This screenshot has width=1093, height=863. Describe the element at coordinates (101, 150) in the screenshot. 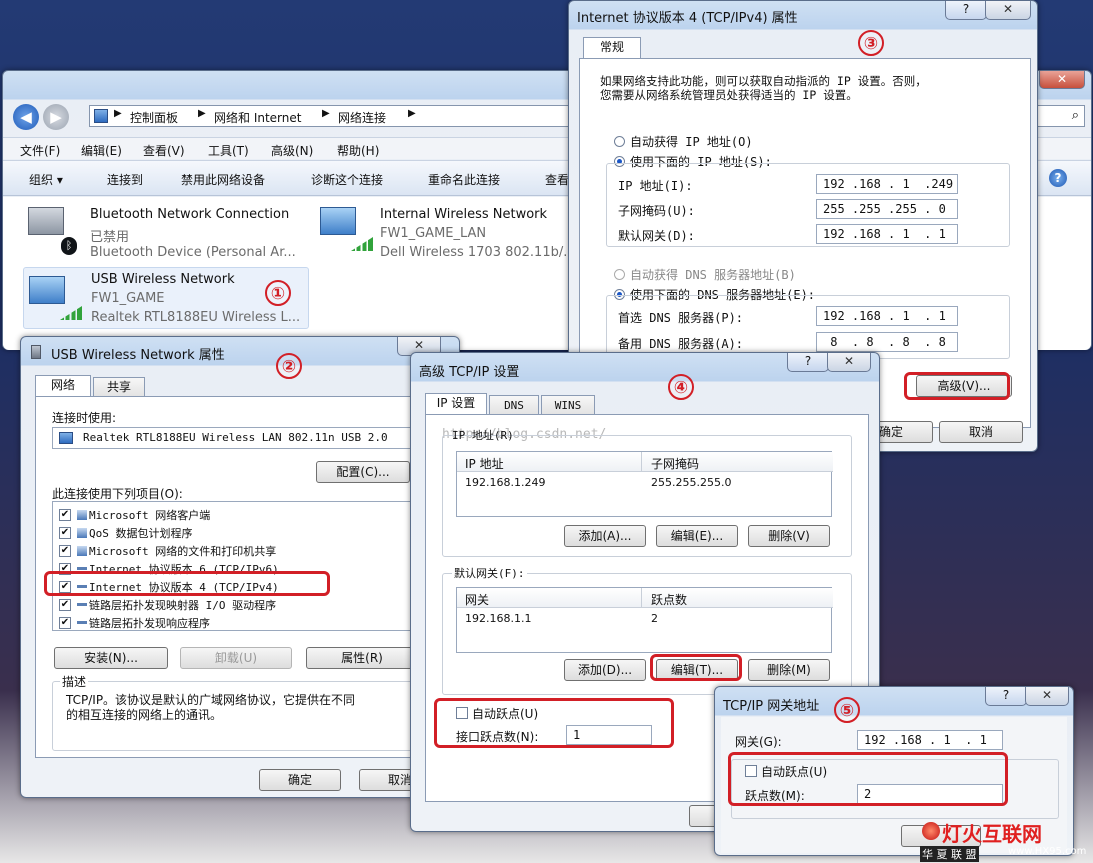

I see `menu-edit: 编辑(E)` at that location.